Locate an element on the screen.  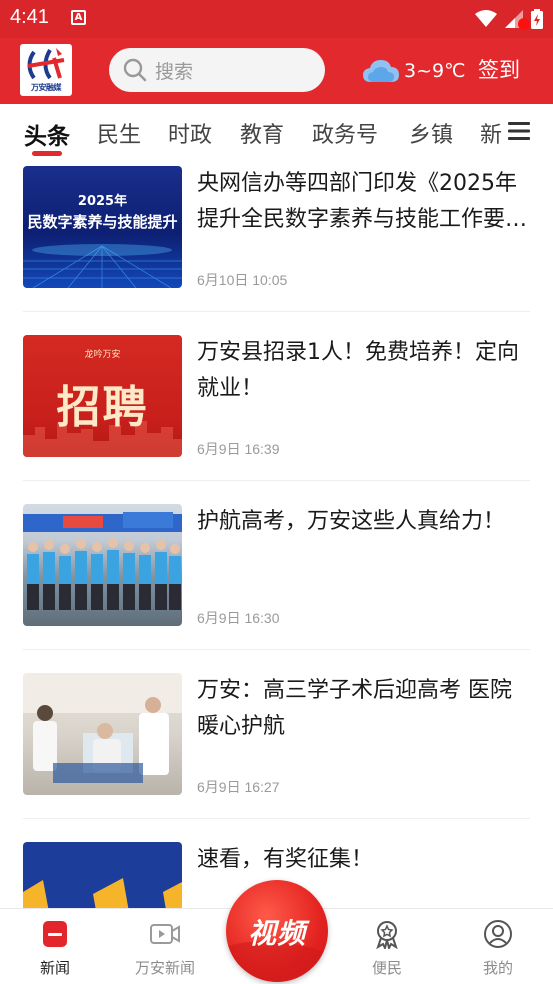
thumbnail-brand: 龙吟万安 is located at coordinates (102, 355).